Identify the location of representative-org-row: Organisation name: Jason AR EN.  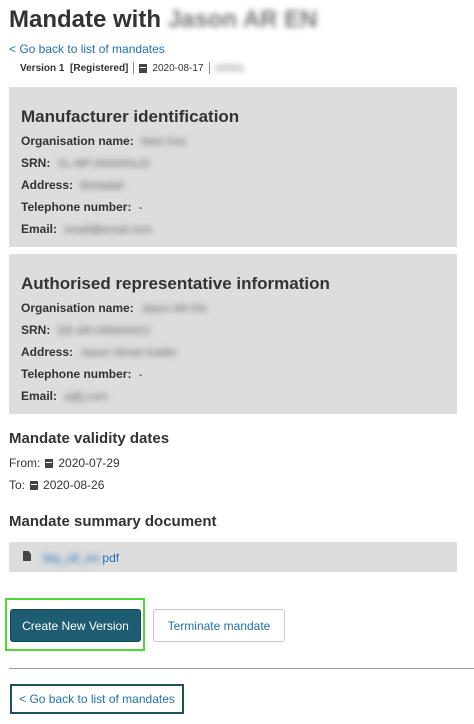
(113, 308).